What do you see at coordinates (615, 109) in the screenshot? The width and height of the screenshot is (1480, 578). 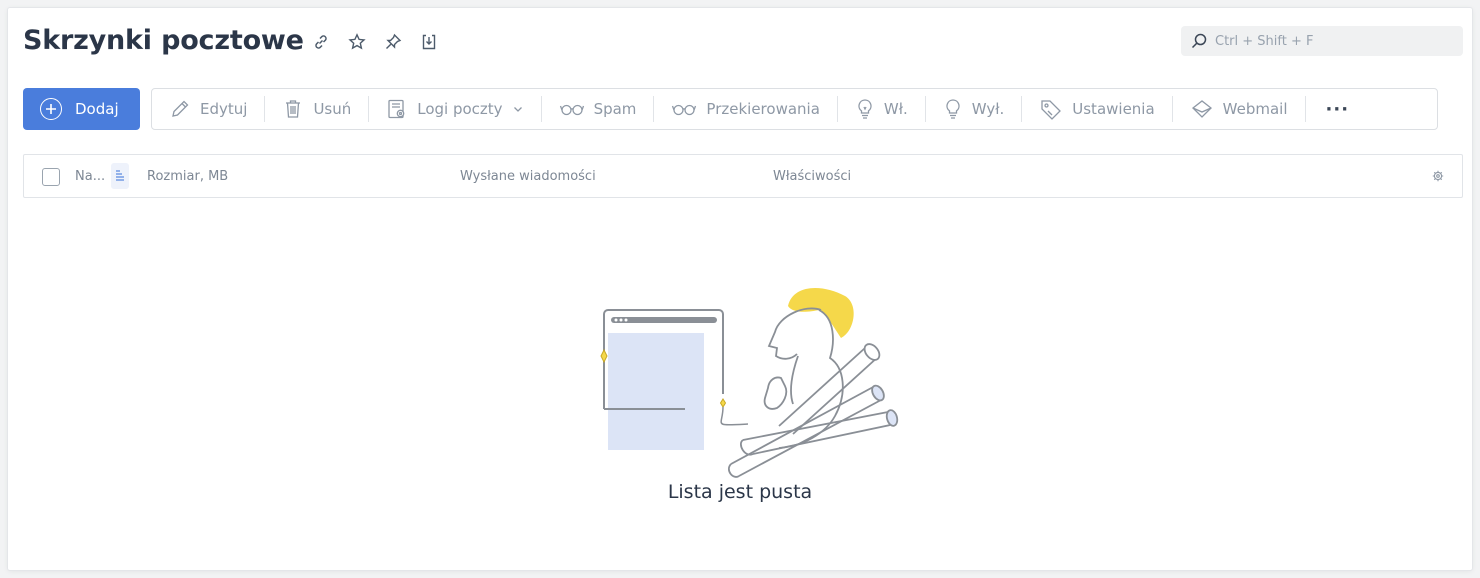 I see `spam-label: Spam` at bounding box center [615, 109].